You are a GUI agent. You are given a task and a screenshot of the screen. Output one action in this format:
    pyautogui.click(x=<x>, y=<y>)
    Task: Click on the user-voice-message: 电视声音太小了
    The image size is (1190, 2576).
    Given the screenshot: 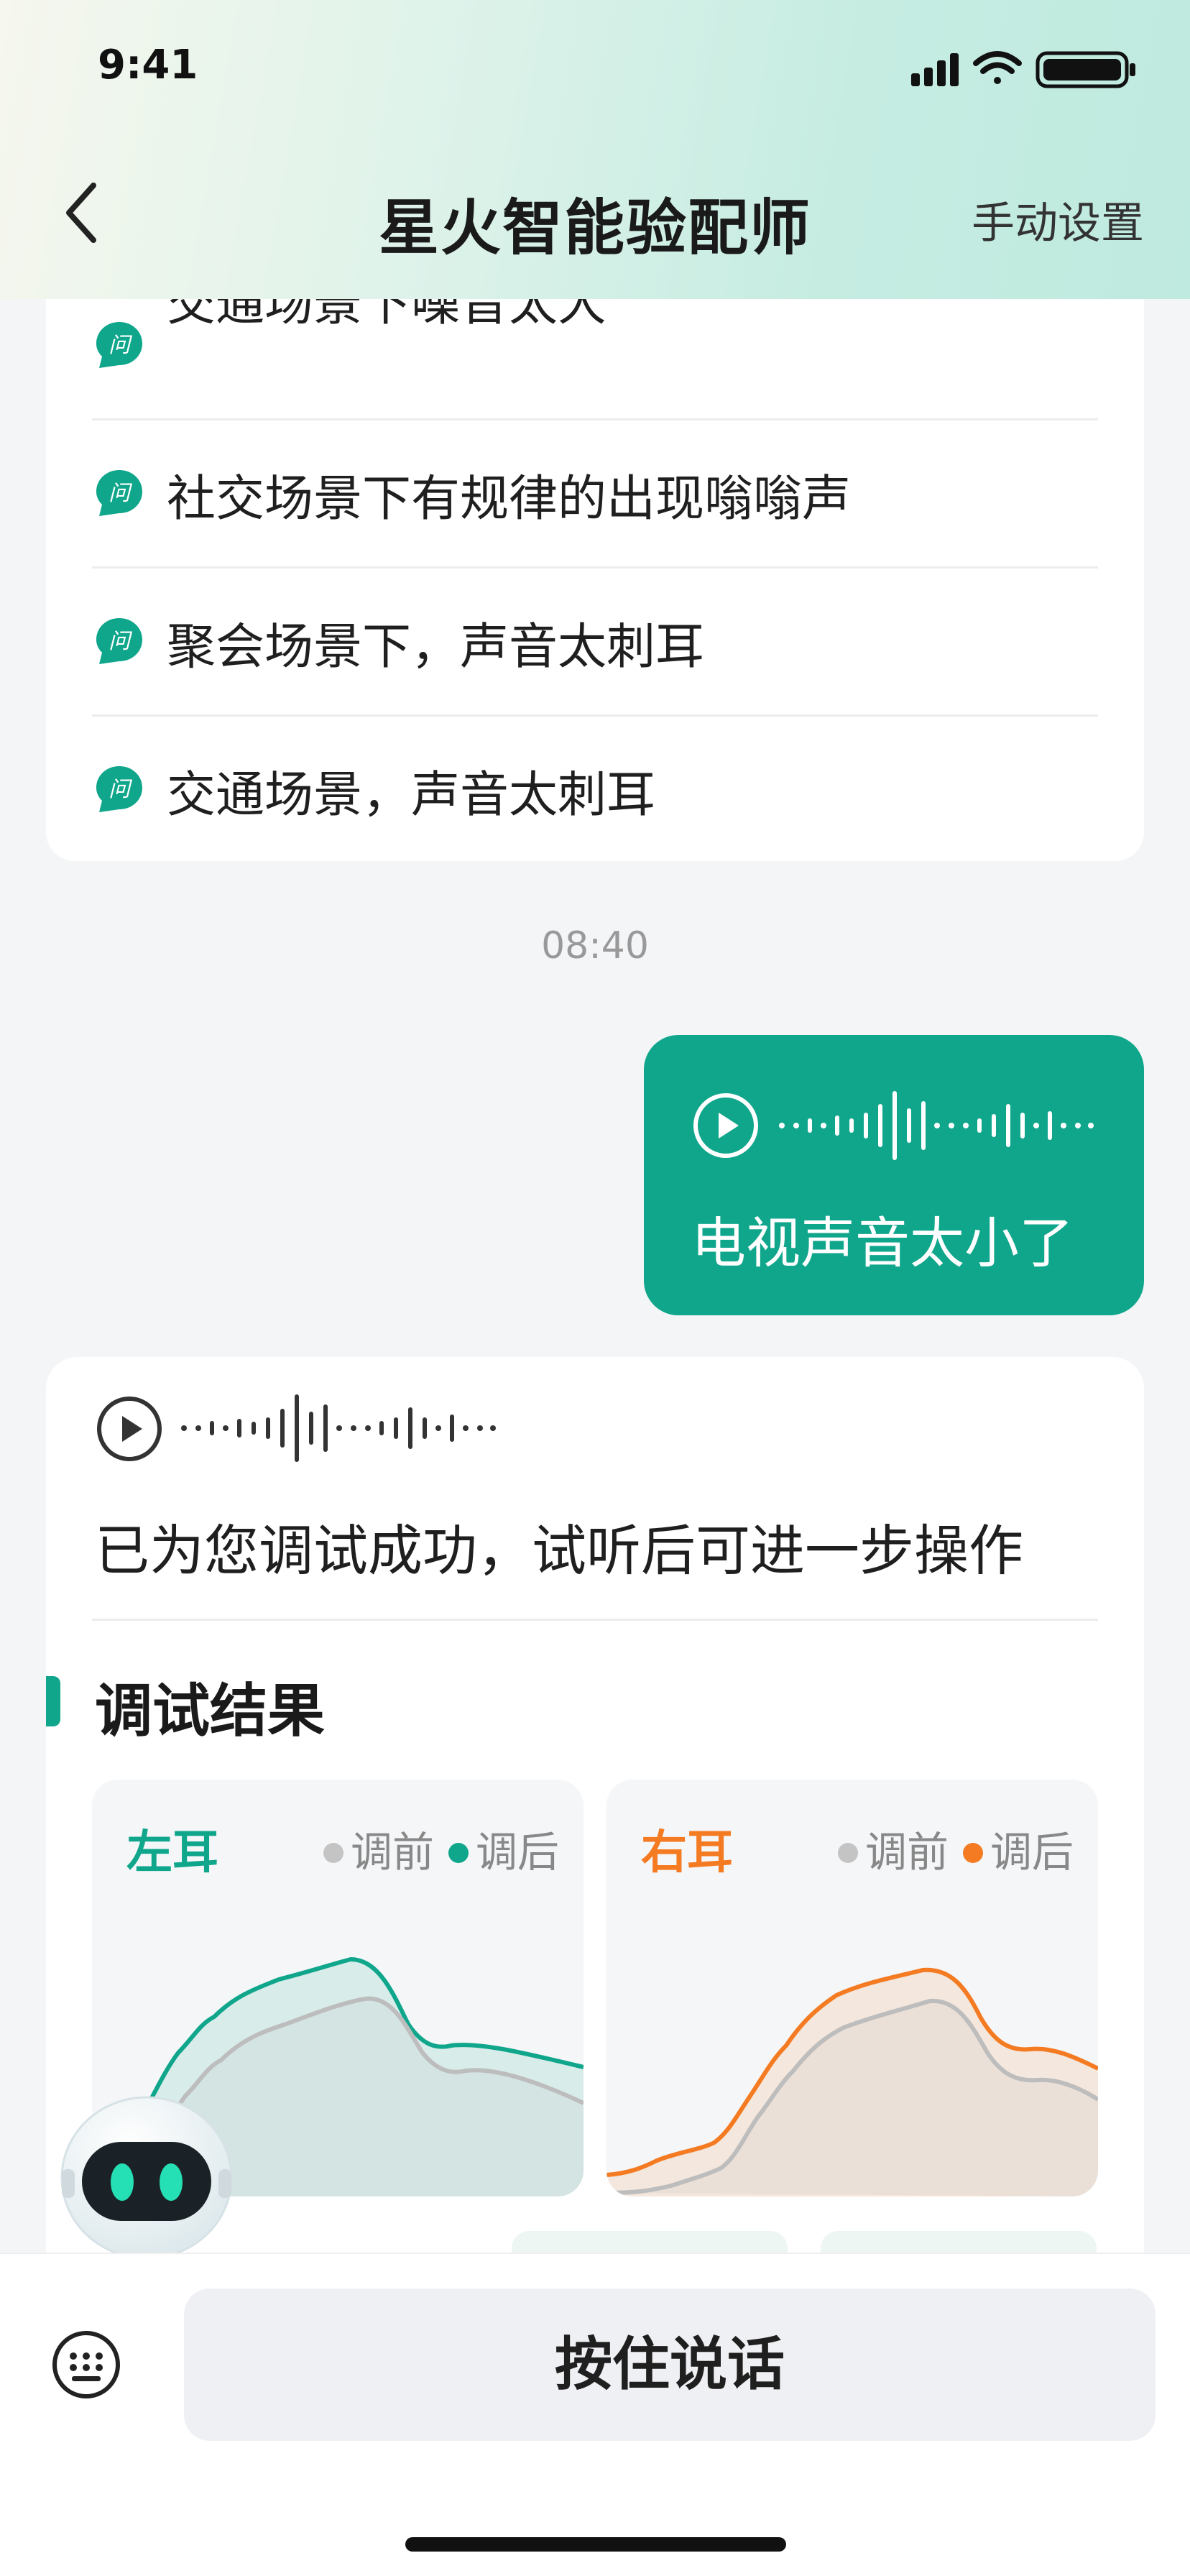 What is the action you would take?
    pyautogui.click(x=894, y=1175)
    